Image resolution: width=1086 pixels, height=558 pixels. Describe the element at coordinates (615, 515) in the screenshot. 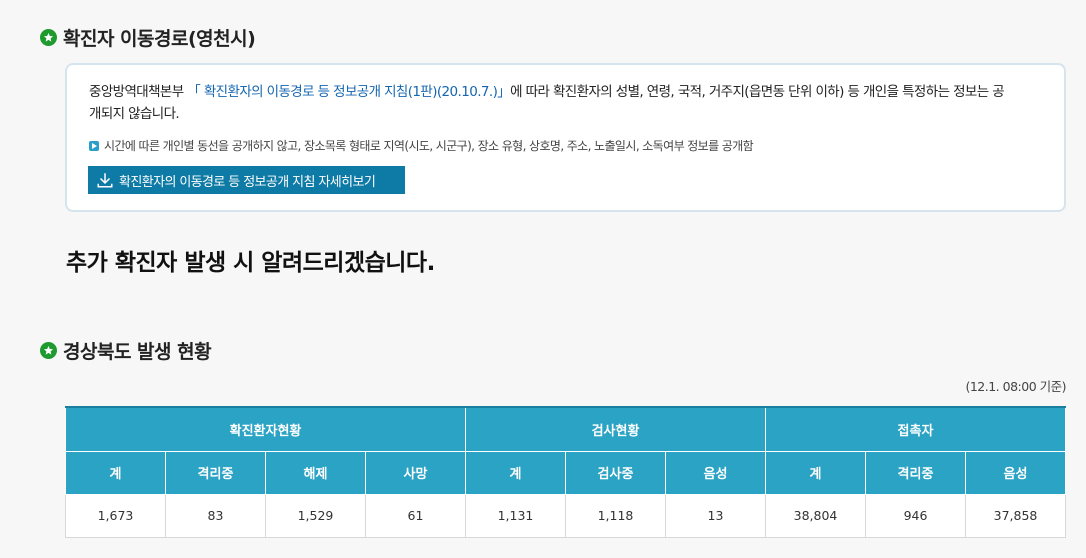

I see `table-cell: 1,118` at that location.